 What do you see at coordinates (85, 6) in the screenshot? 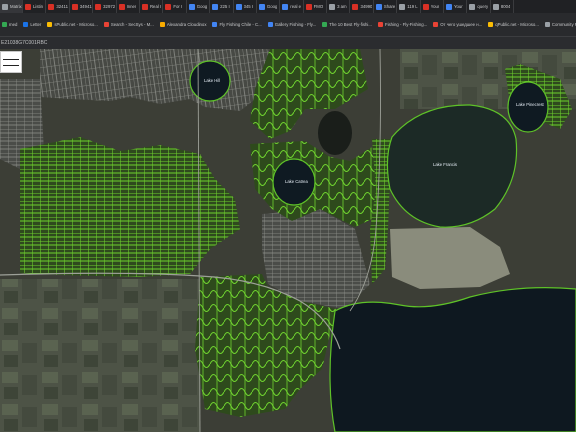
I see `tab-label: 34941` at bounding box center [85, 6].